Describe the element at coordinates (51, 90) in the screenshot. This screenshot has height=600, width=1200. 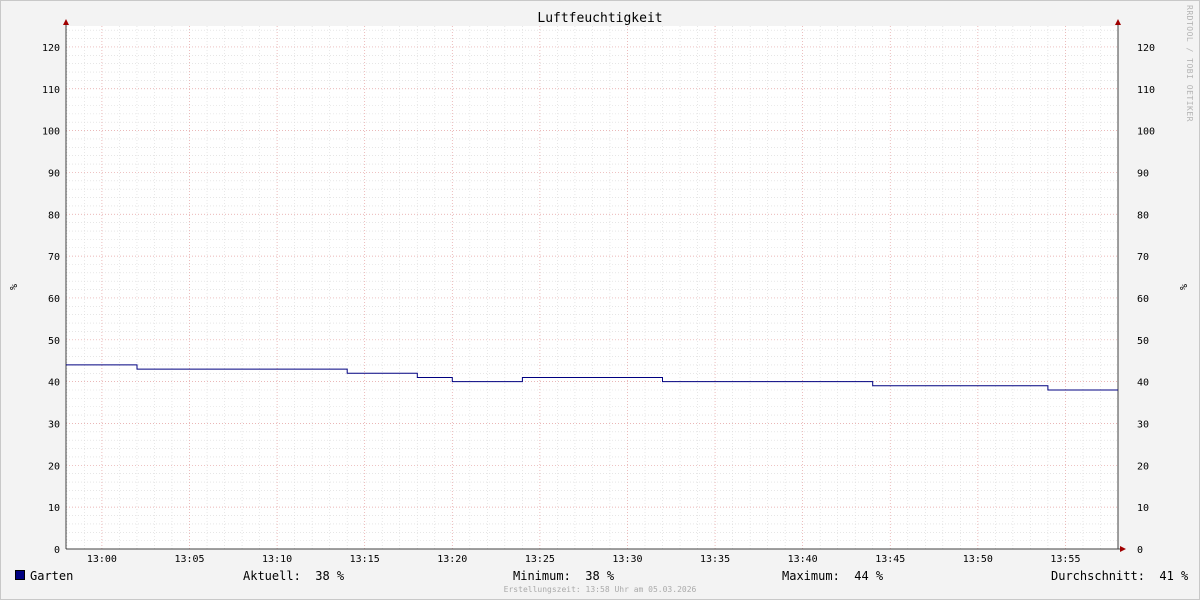
I see `y-tick-label-left: 110` at that location.